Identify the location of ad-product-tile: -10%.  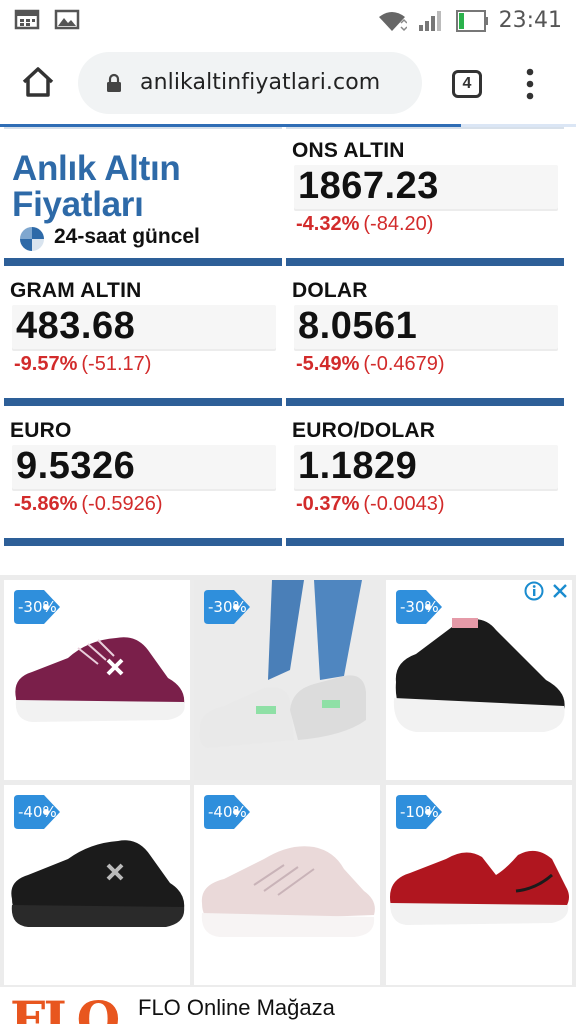
(479, 885).